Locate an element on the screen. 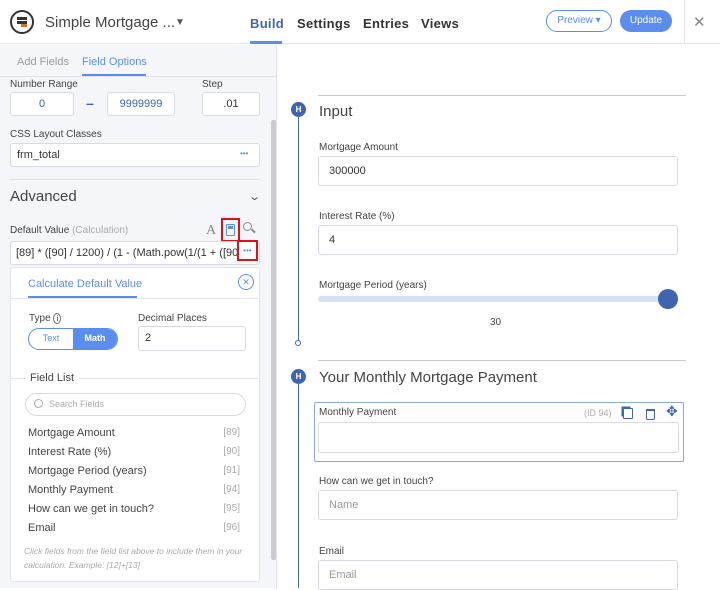 Image resolution: width=720 pixels, height=590 pixels. monthly-payment-label: Monthly Payment is located at coordinates (358, 412).